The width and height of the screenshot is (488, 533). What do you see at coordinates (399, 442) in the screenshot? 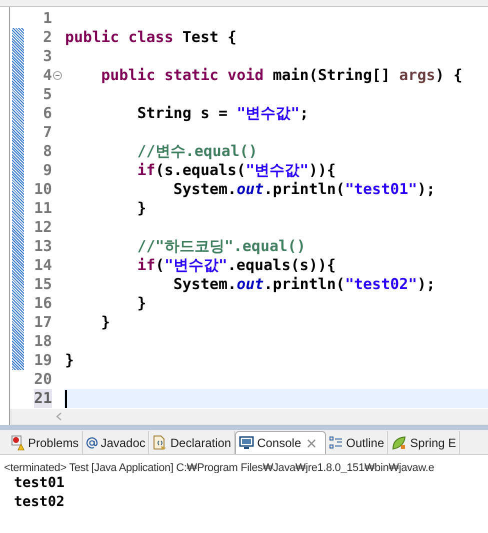
I see `leaf-icon` at bounding box center [399, 442].